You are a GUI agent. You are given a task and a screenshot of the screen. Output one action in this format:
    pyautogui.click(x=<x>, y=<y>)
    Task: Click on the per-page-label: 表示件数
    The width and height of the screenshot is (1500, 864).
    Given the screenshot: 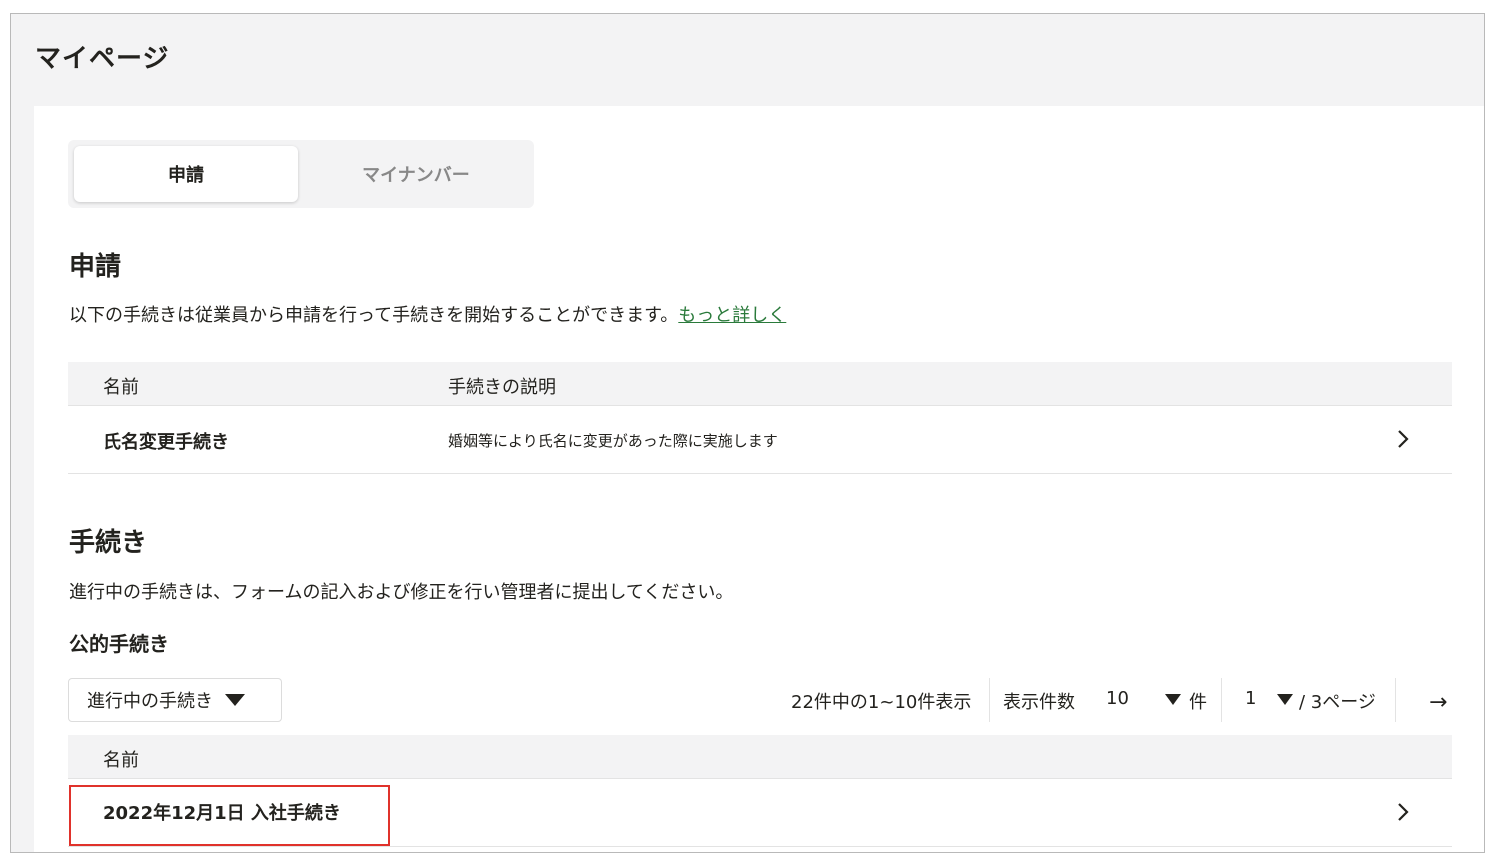 What is the action you would take?
    pyautogui.click(x=1039, y=702)
    